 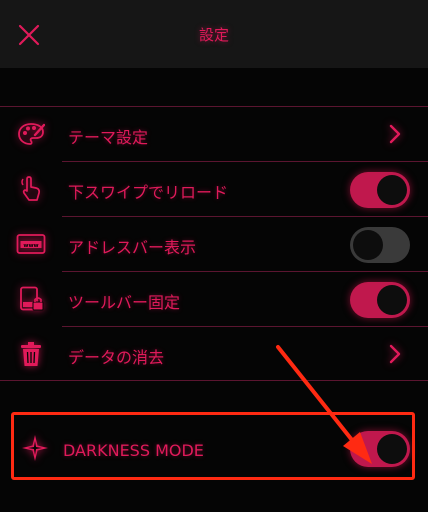 I want to click on page-title: 設定, so click(x=213, y=35).